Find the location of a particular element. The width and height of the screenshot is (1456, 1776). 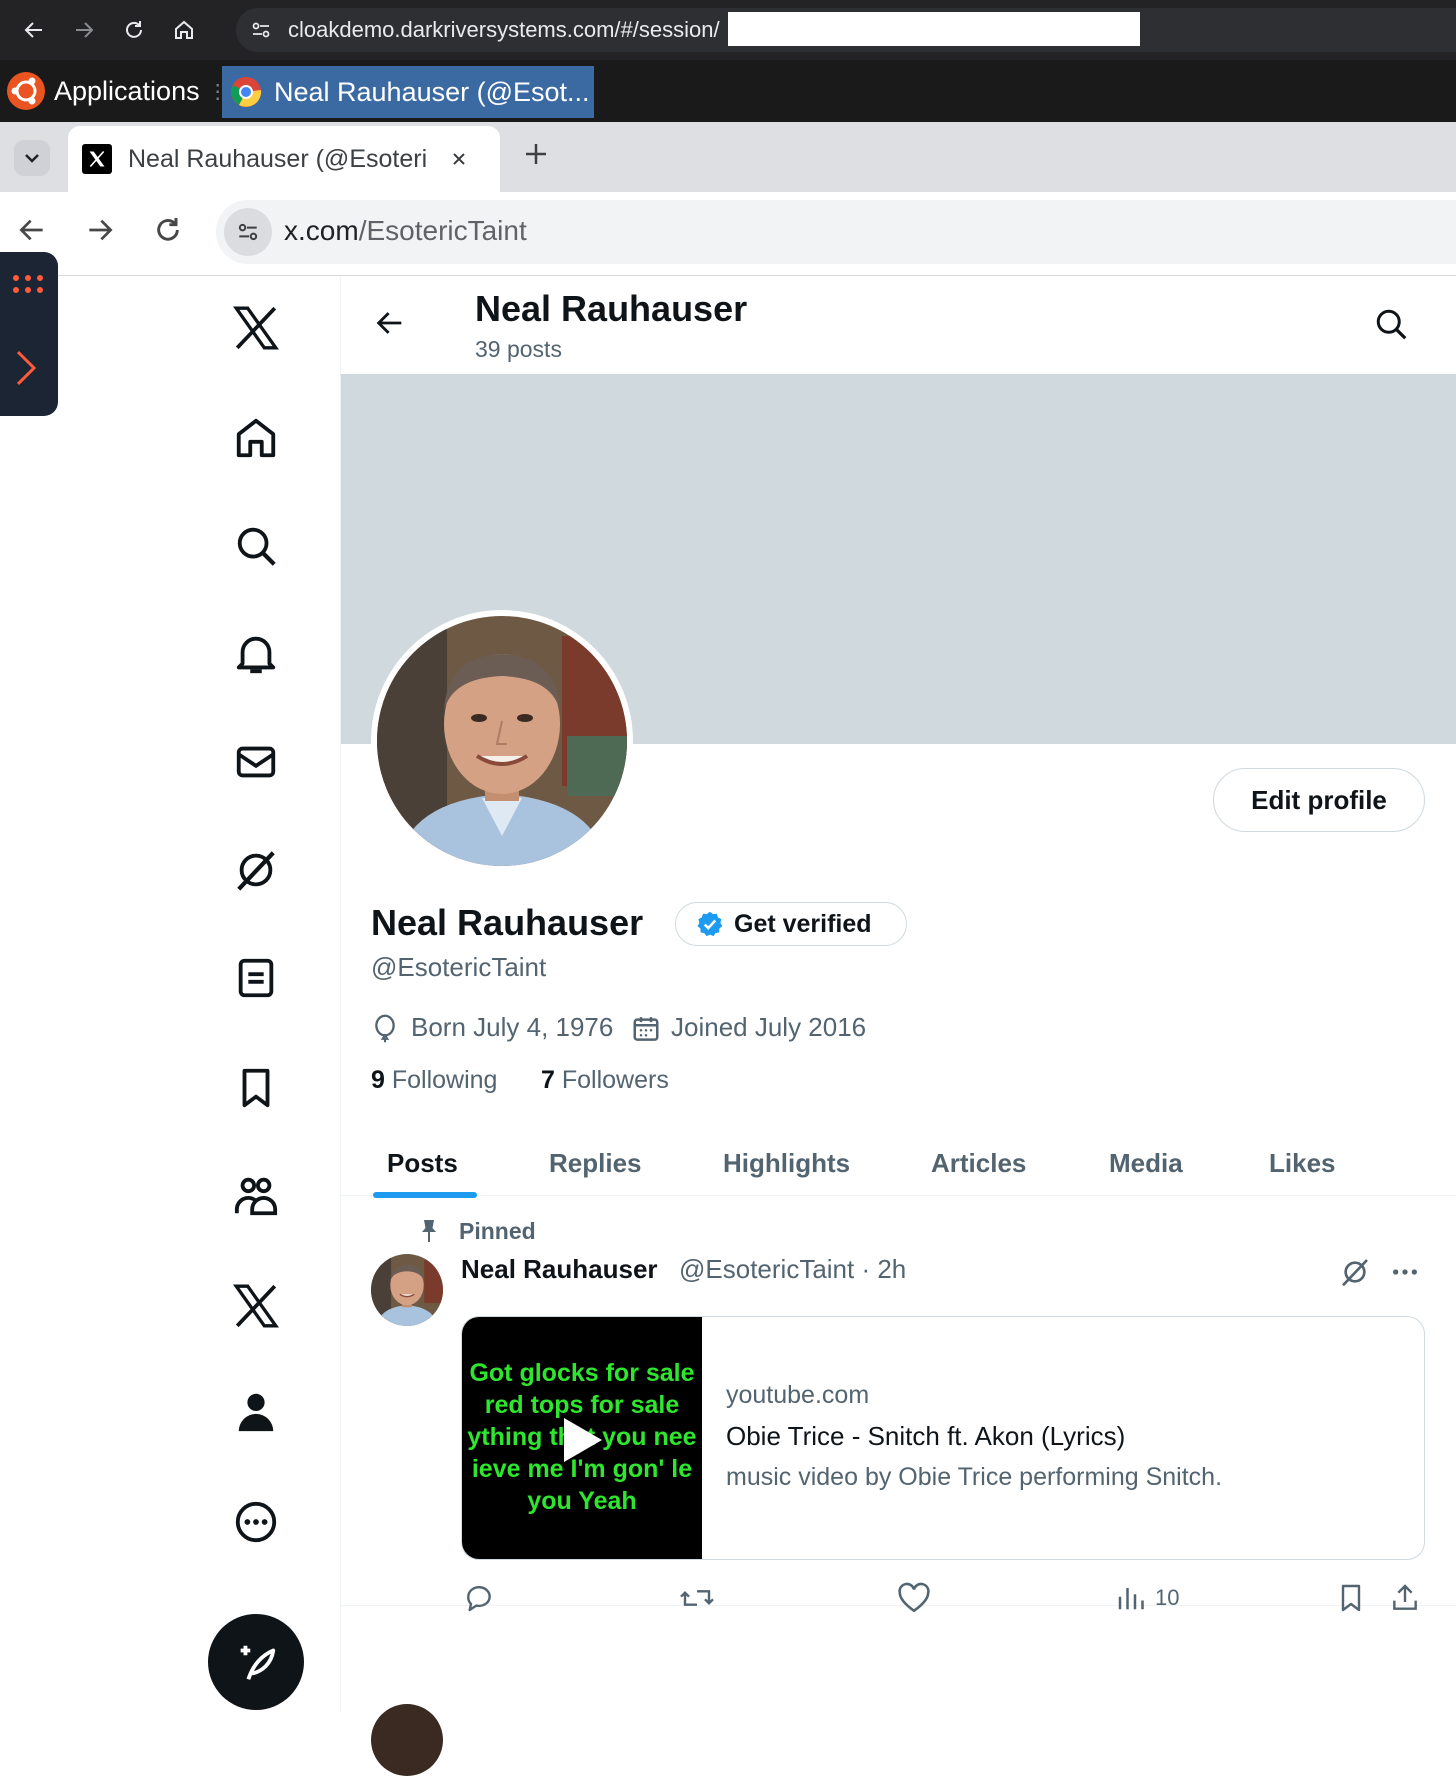

following-label: Following is located at coordinates (444, 1080).